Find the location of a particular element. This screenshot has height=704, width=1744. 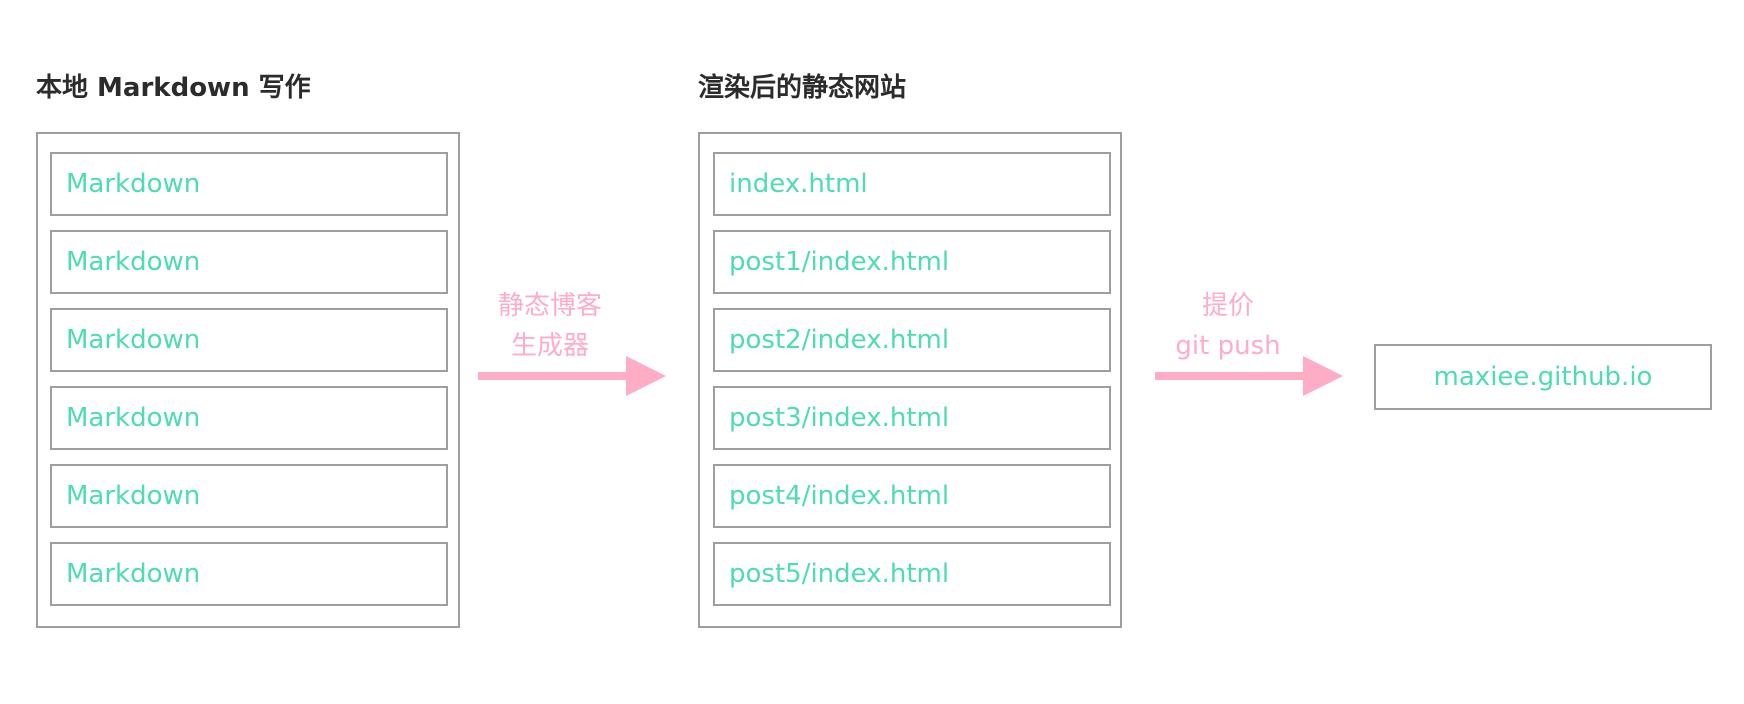

html-node-label: post3/index.html is located at coordinates (839, 418).